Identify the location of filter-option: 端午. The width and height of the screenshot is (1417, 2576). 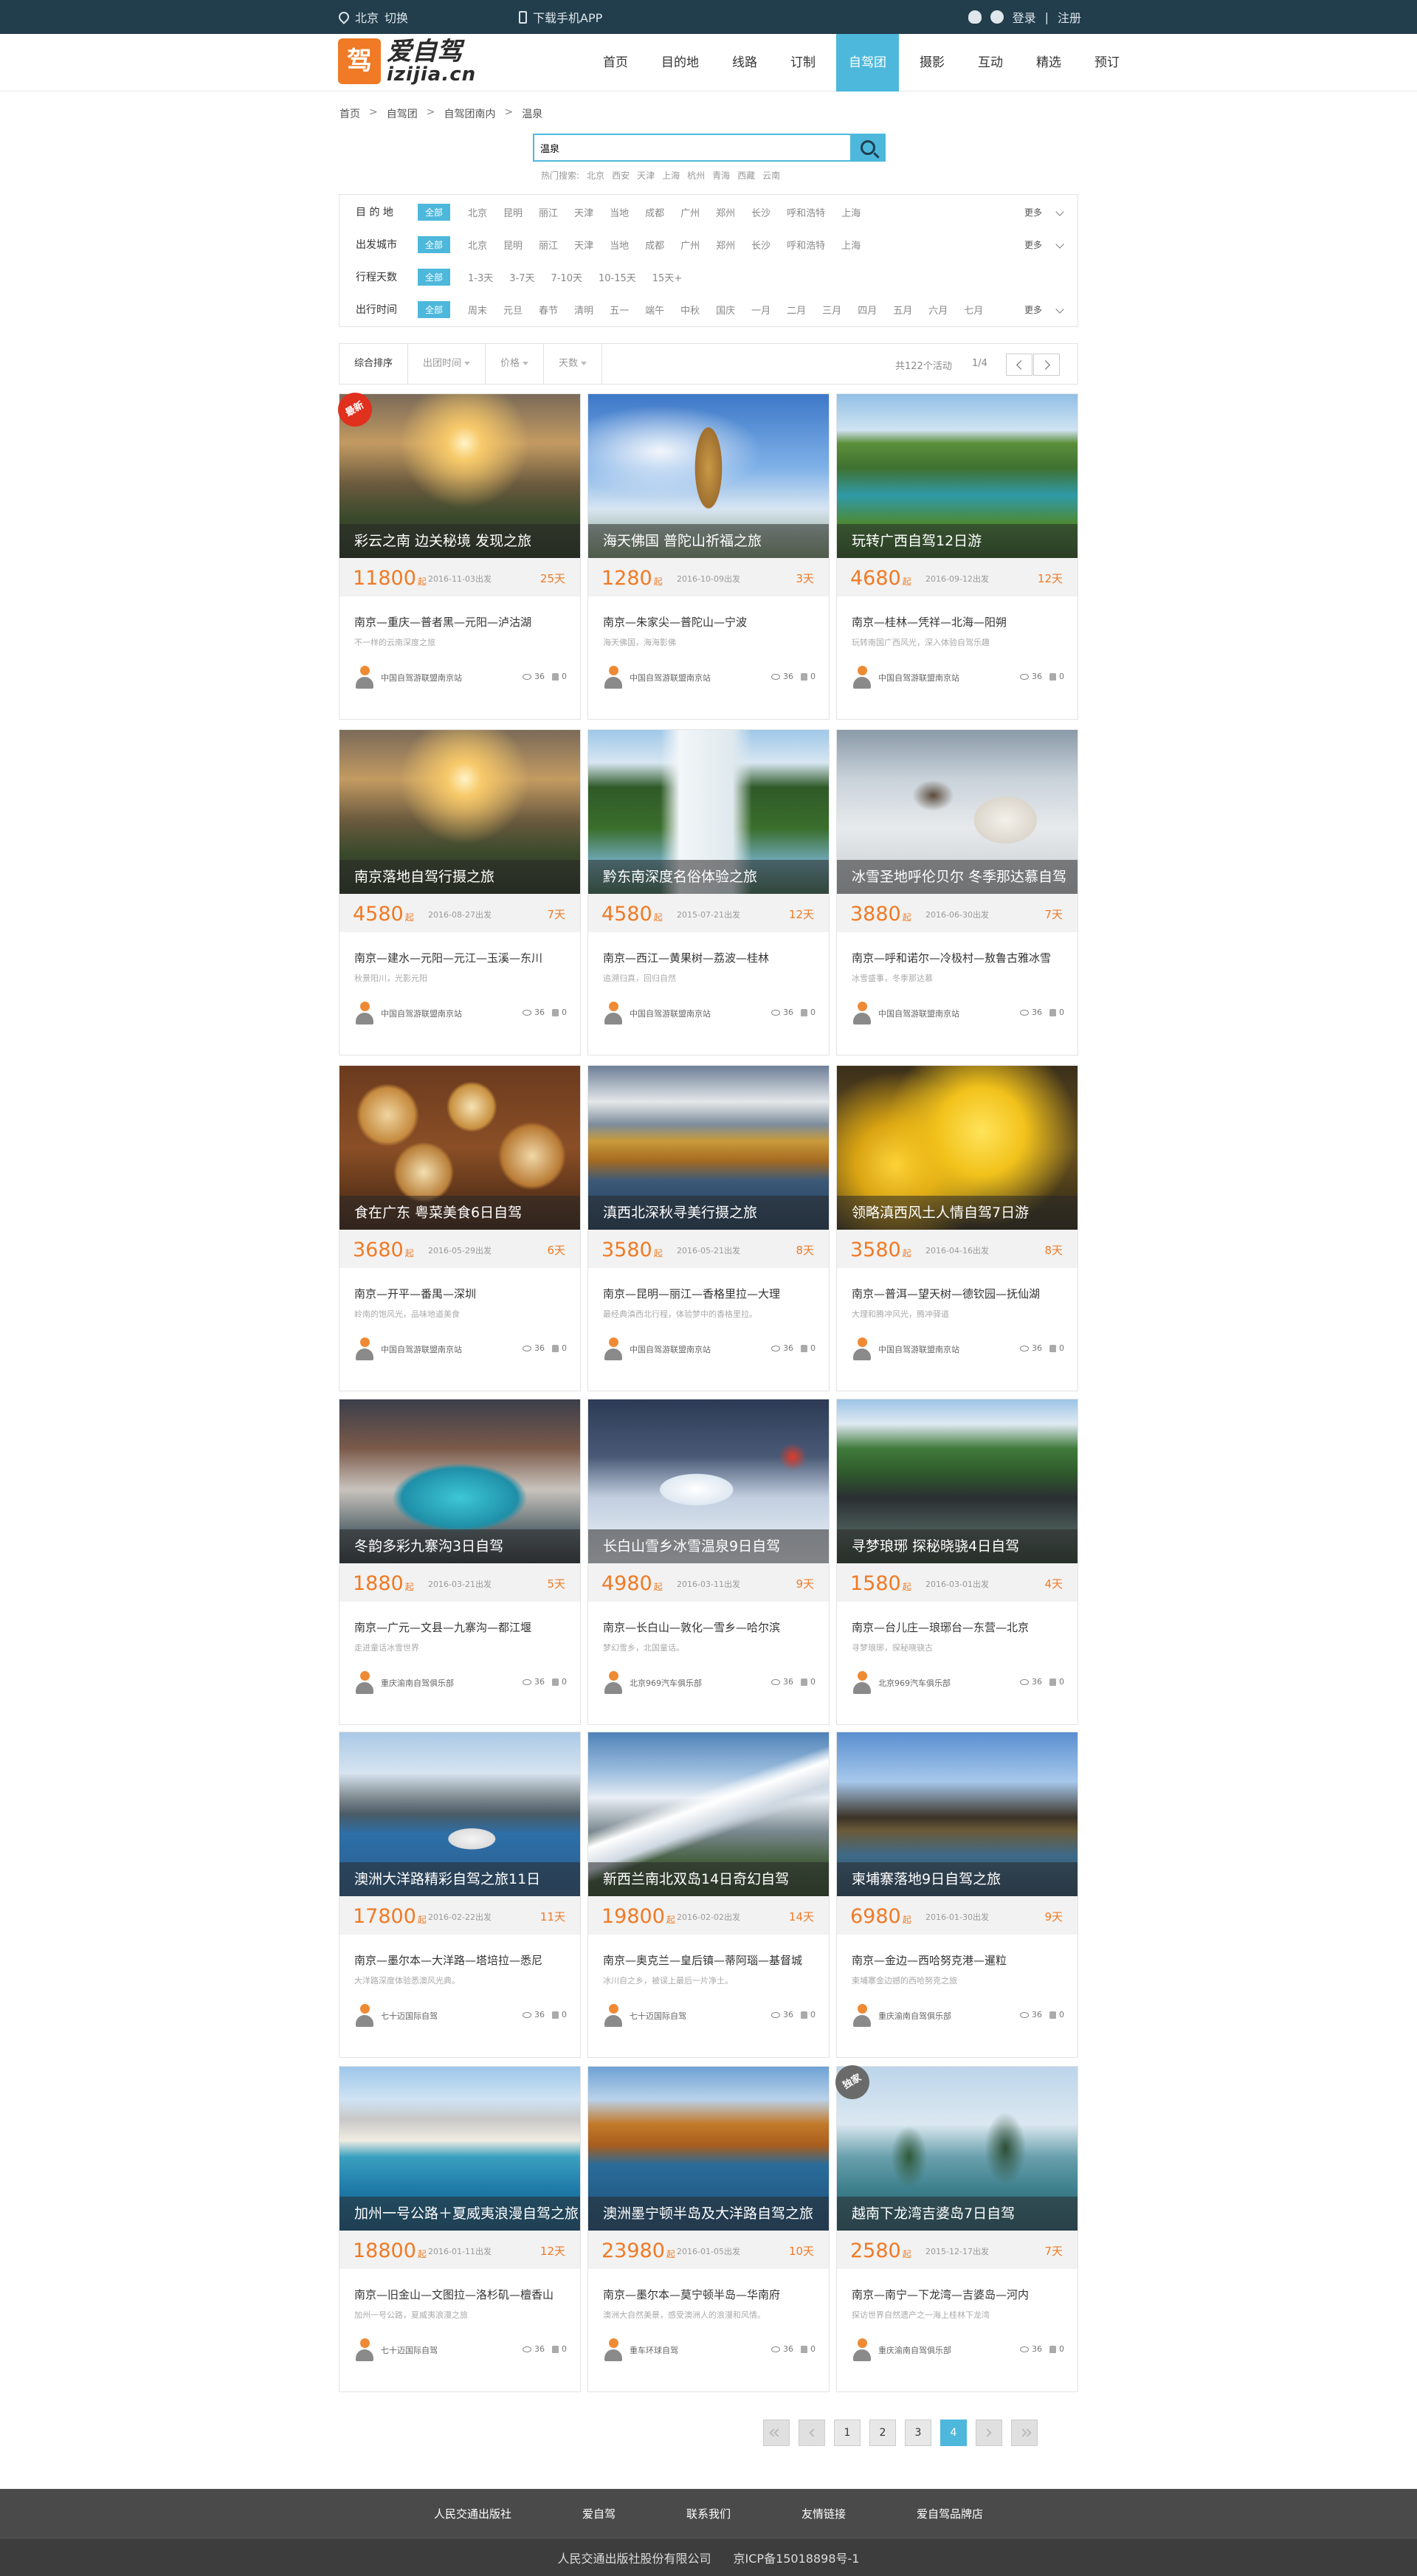
(655, 310).